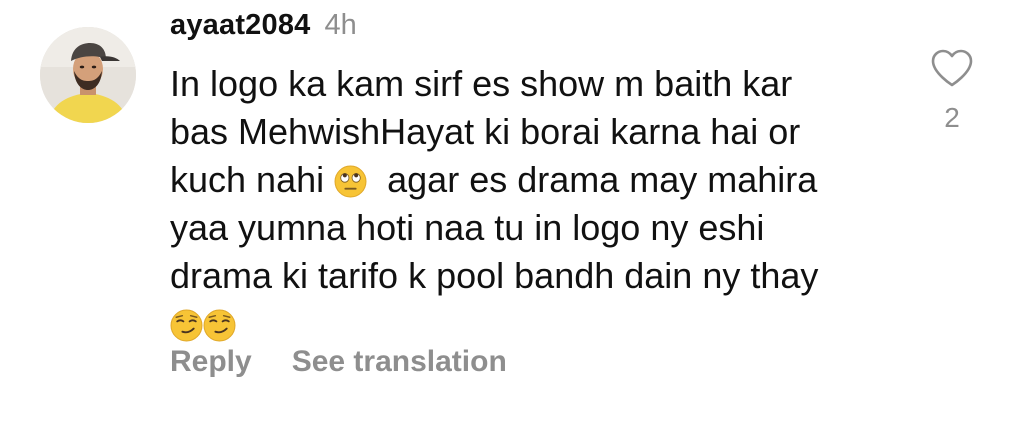 This screenshot has width=1024, height=432. I want to click on like-control: 2, so click(952, 91).